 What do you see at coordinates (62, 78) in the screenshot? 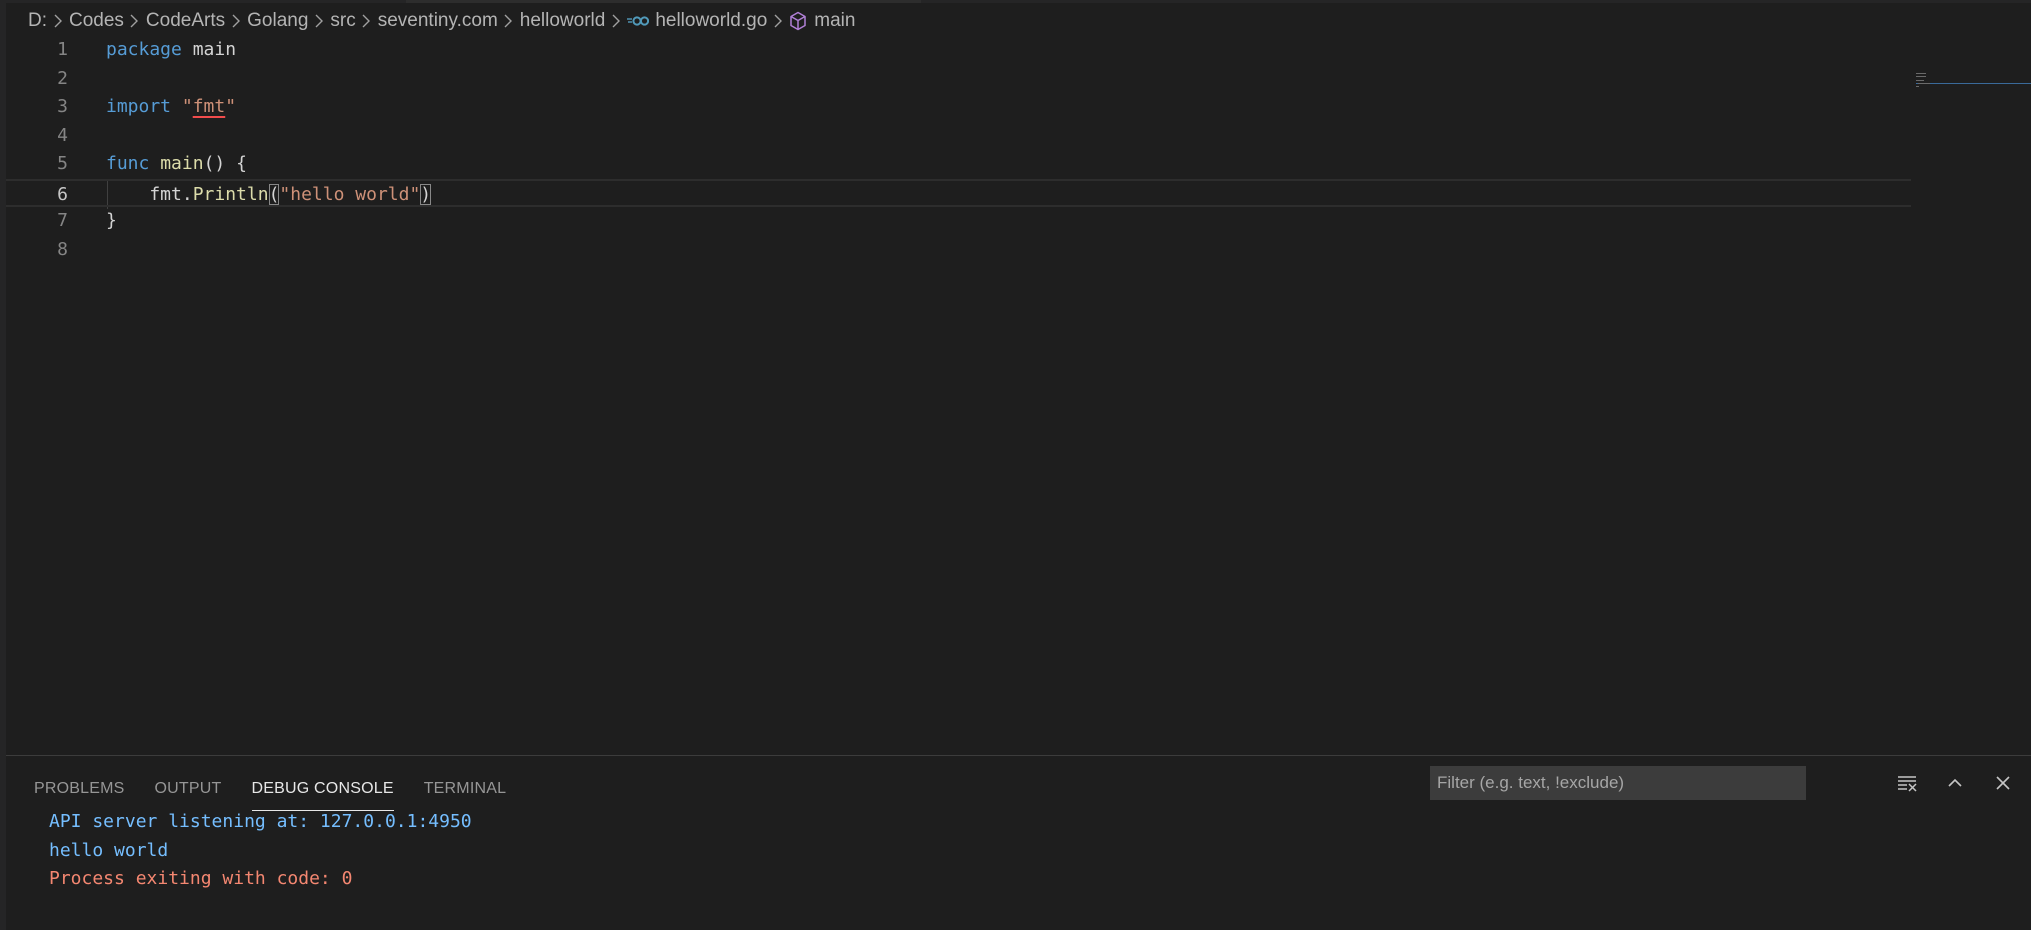
I see `line-number: 2` at bounding box center [62, 78].